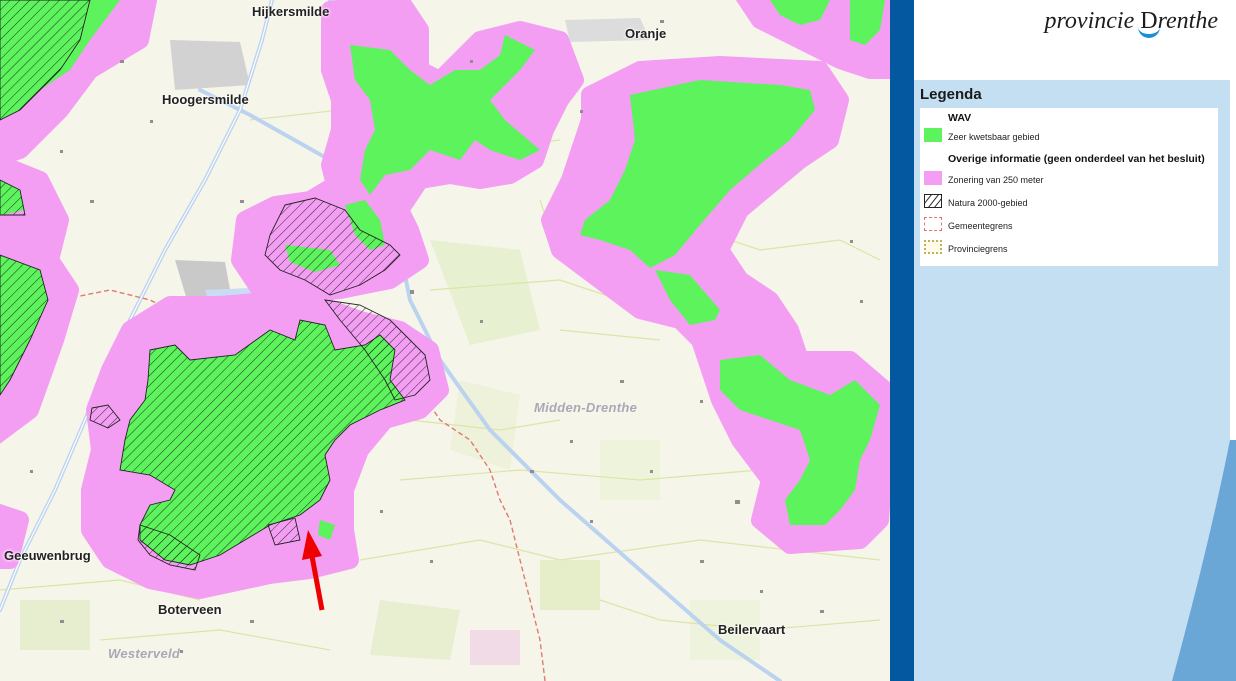 The width and height of the screenshot is (1236, 681). I want to click on place-label-boterveen: Boterveen, so click(190, 609).